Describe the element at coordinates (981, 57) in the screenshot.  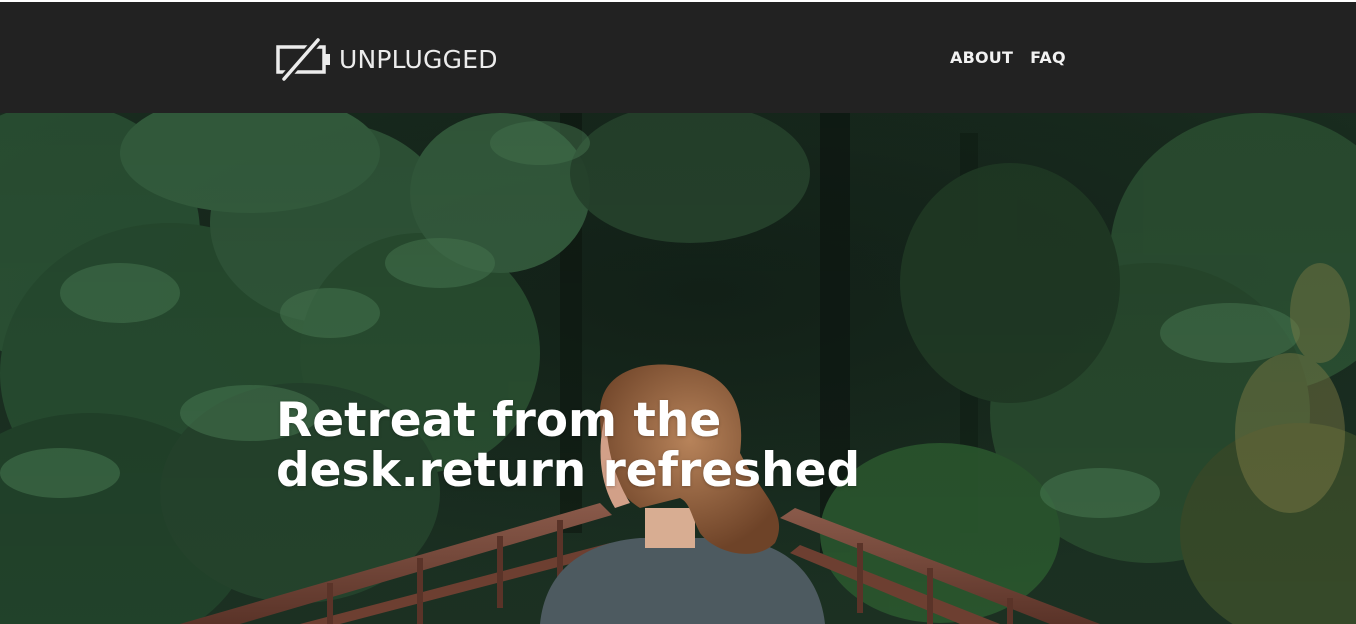
I see `nav-about-link: ABOUT` at that location.